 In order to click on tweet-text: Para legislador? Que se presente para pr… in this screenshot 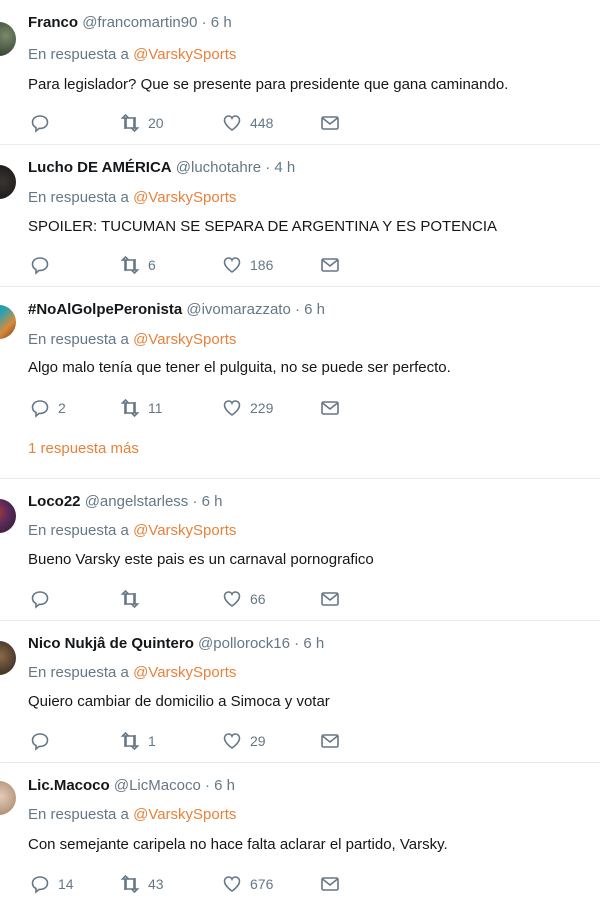, I will do `click(268, 84)`.